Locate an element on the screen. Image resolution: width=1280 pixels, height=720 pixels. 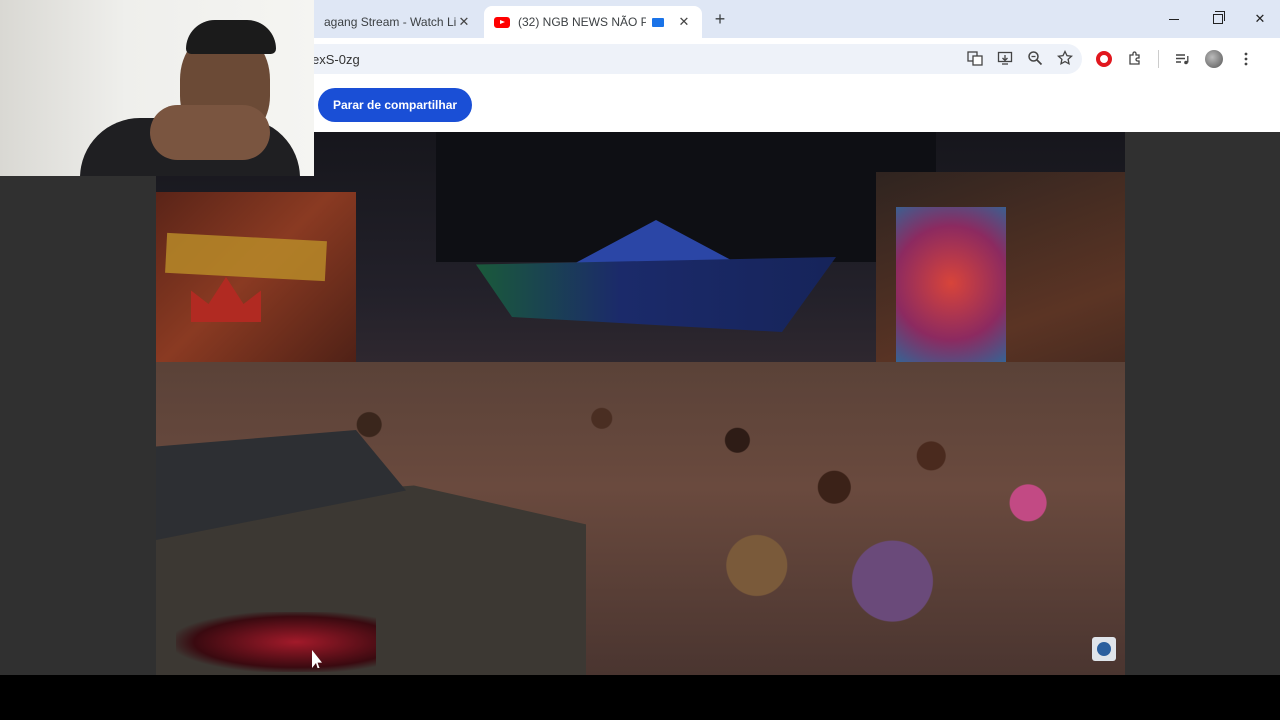
minimize-icon is located at coordinates (1174, 19).